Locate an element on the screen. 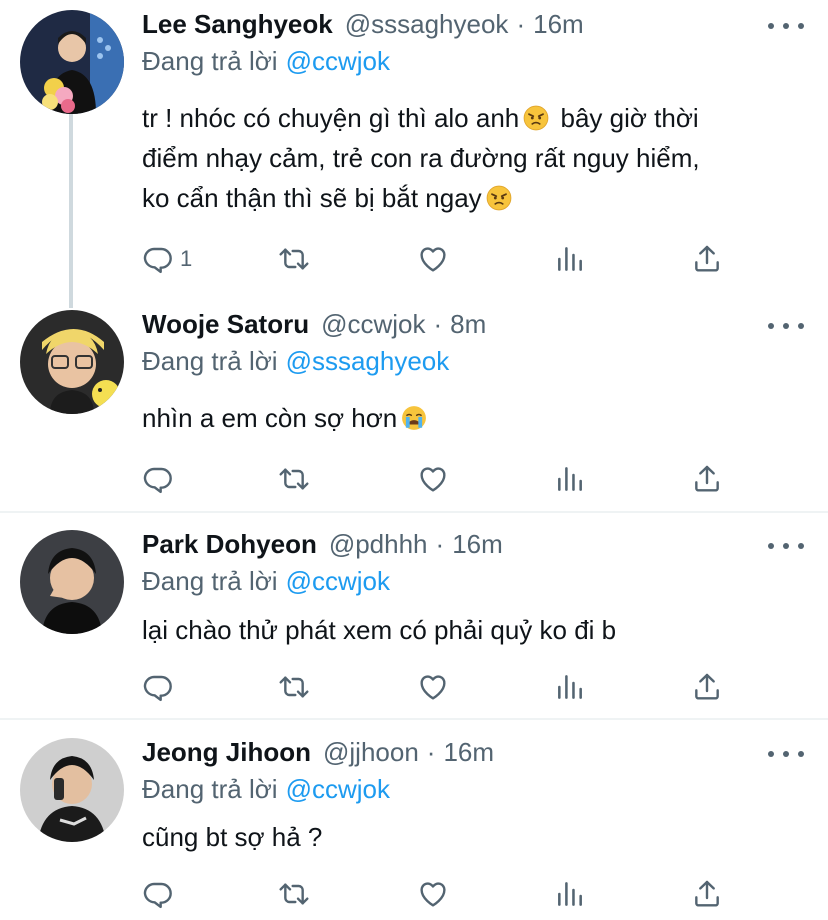 The width and height of the screenshot is (828, 920). tweet-text-line: cũng bt sợ hả ? is located at coordinates (232, 837).